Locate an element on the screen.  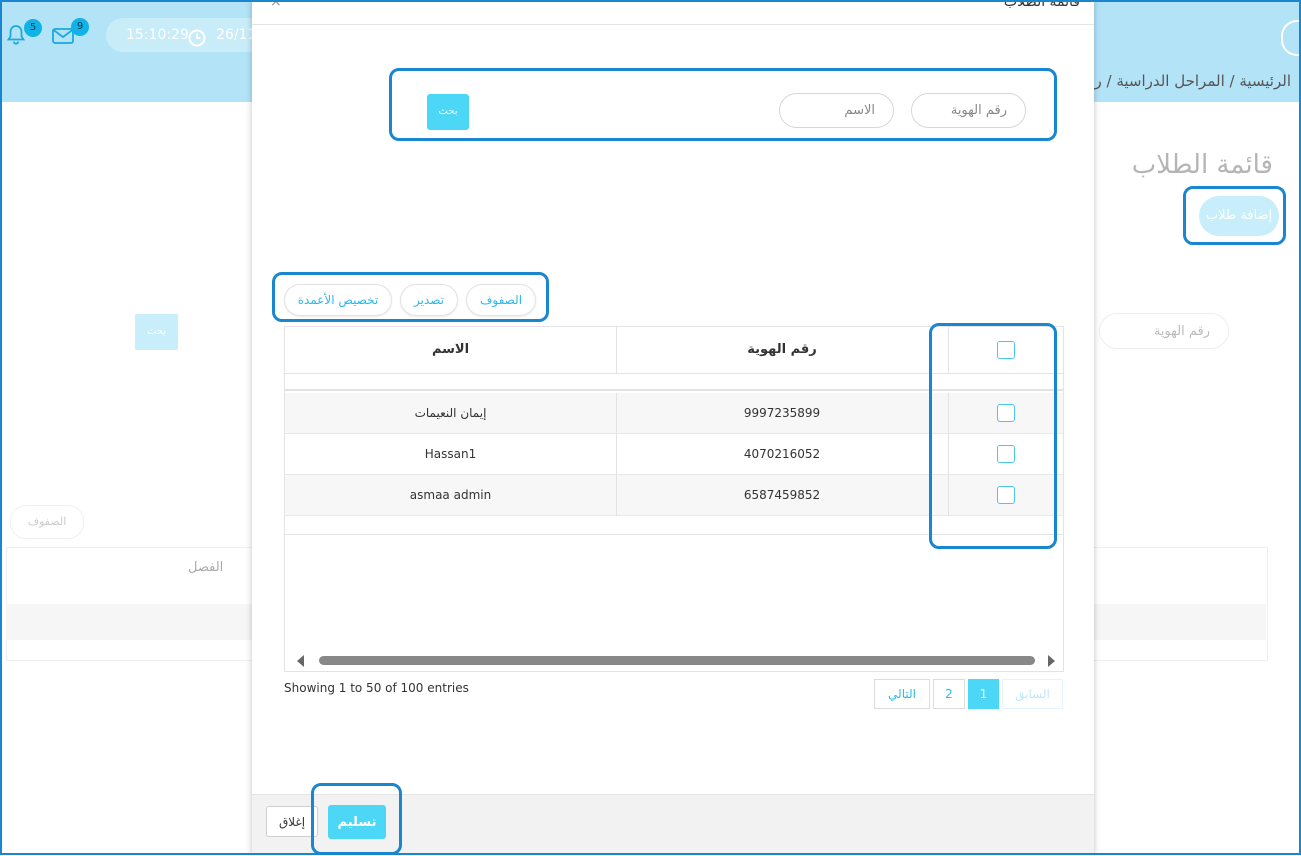
messages-badge: 9 is located at coordinates (80, 27).